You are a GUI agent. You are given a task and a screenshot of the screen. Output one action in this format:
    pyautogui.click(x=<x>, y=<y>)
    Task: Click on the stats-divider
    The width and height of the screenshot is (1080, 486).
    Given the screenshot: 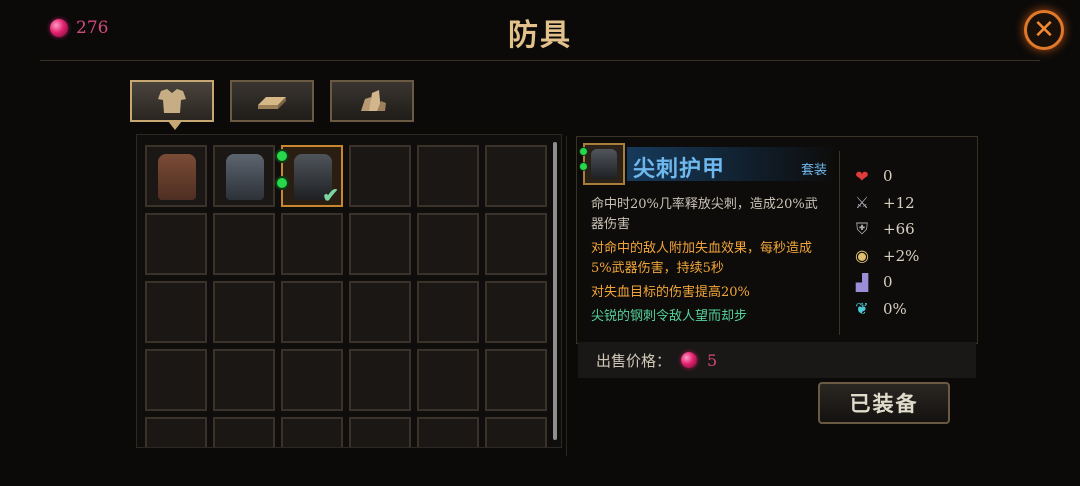 What is the action you would take?
    pyautogui.click(x=839, y=243)
    